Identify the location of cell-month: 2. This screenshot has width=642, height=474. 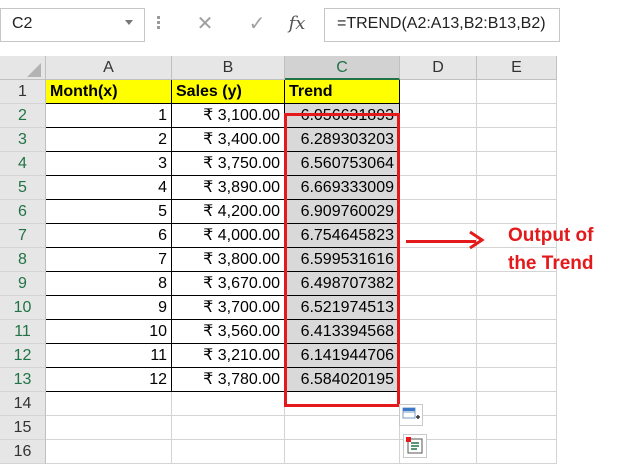
(109, 140).